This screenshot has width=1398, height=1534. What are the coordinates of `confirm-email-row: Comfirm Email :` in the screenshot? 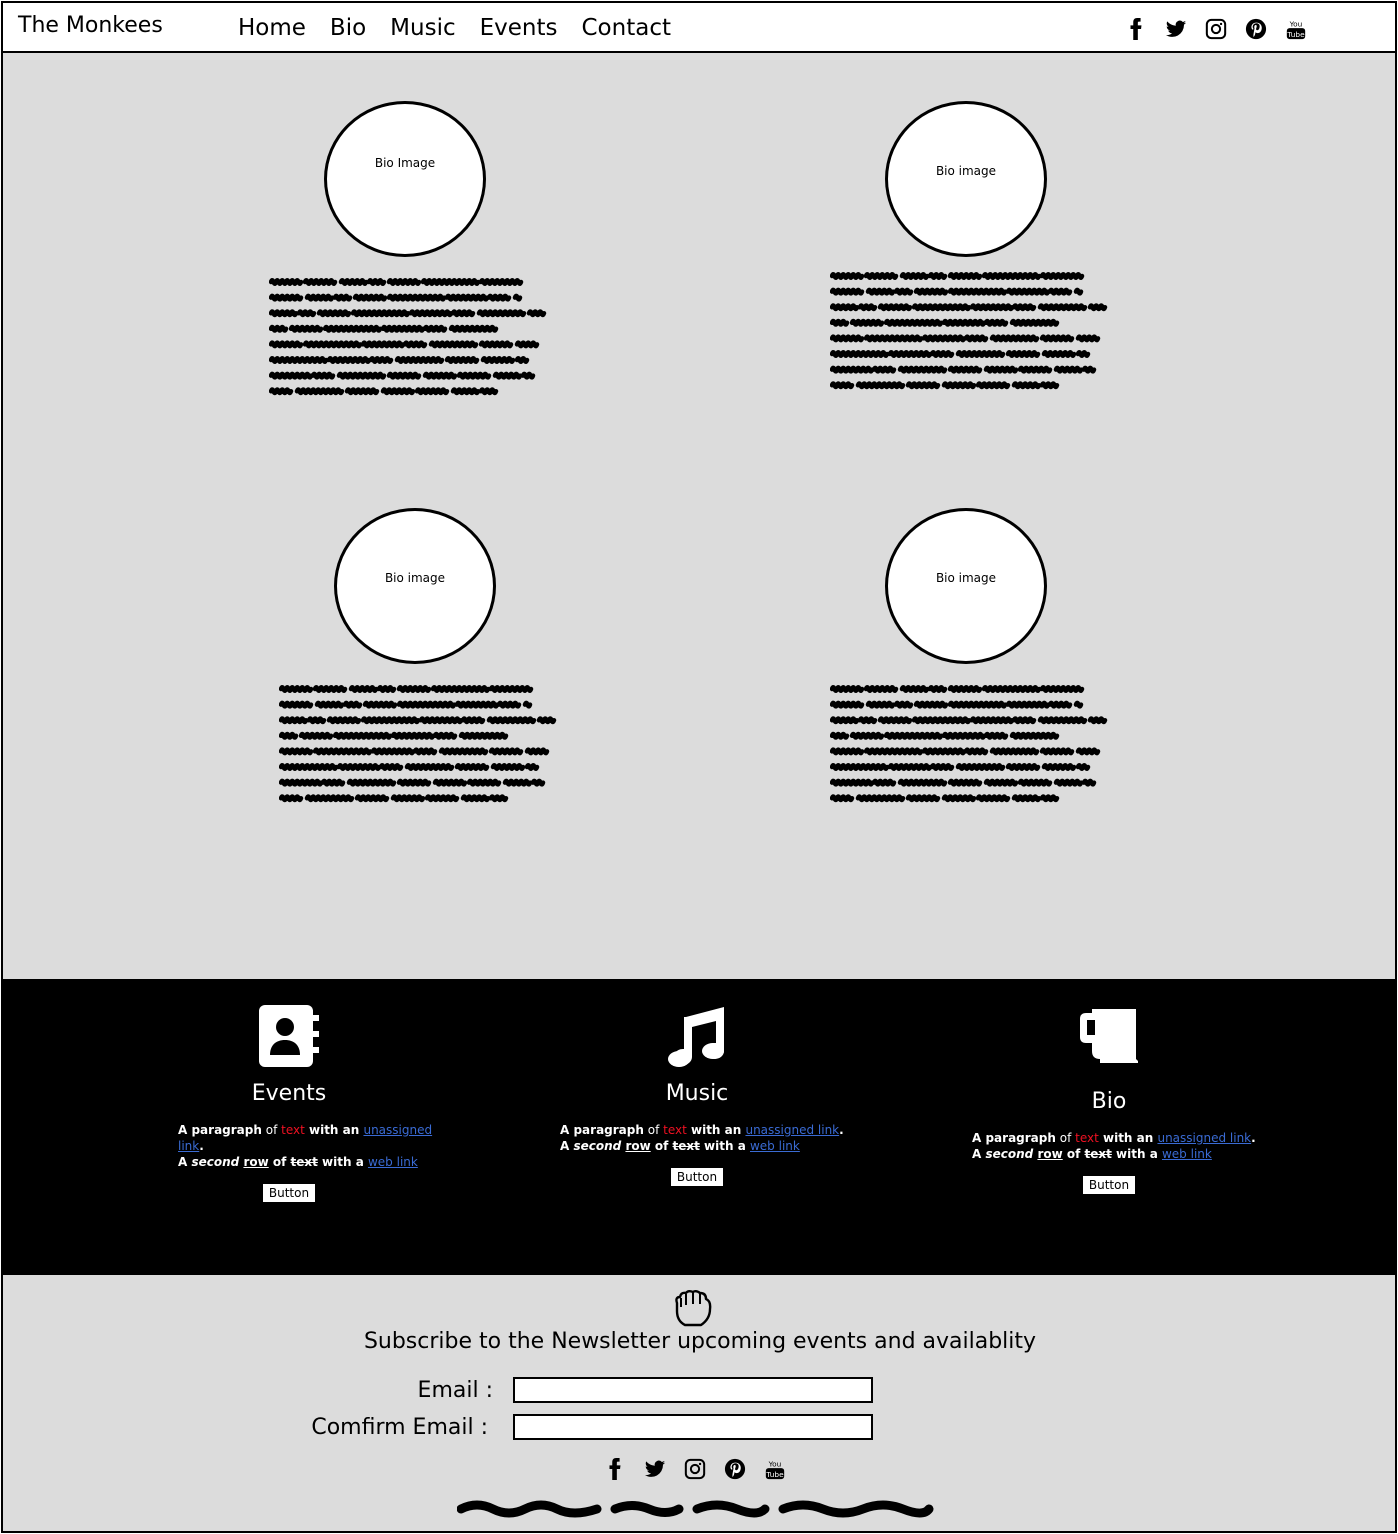 It's located at (588, 1427).